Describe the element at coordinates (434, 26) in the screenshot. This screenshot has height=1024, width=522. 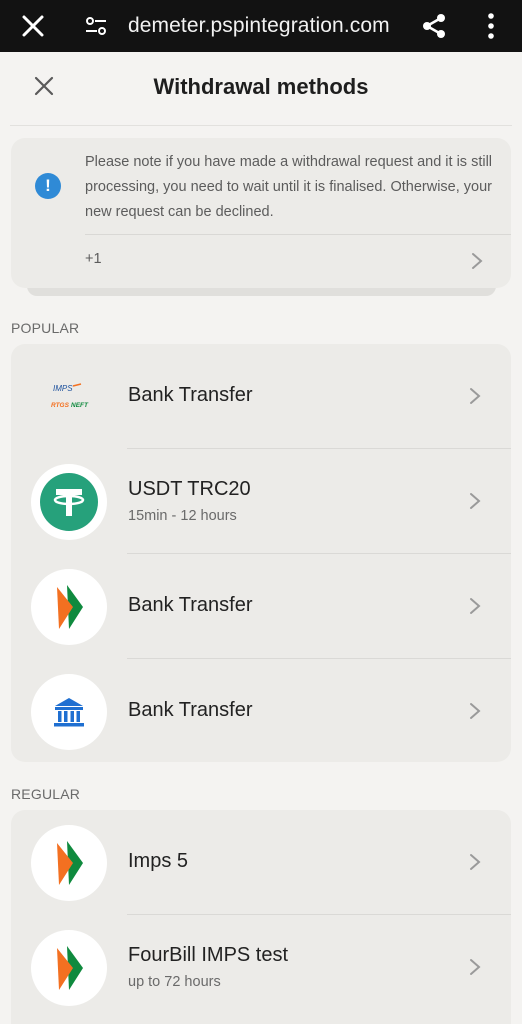
I see `share-icon` at that location.